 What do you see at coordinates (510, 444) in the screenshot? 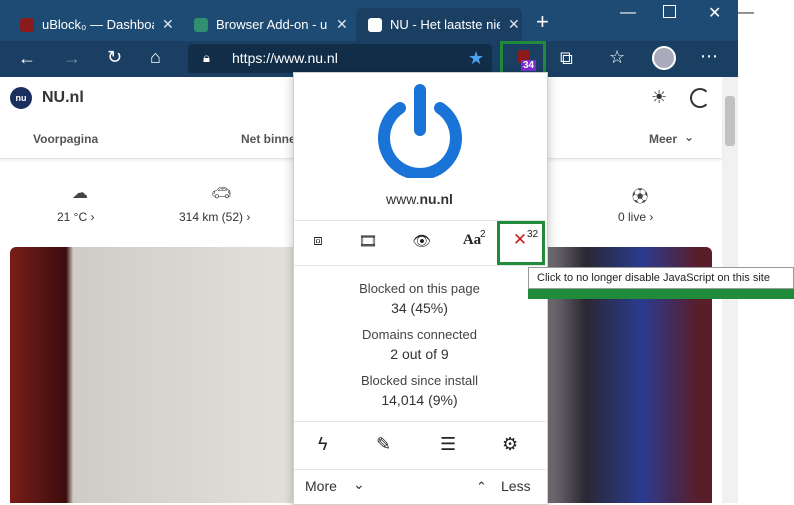
I see `settings-icon: ⚙` at bounding box center [510, 444].